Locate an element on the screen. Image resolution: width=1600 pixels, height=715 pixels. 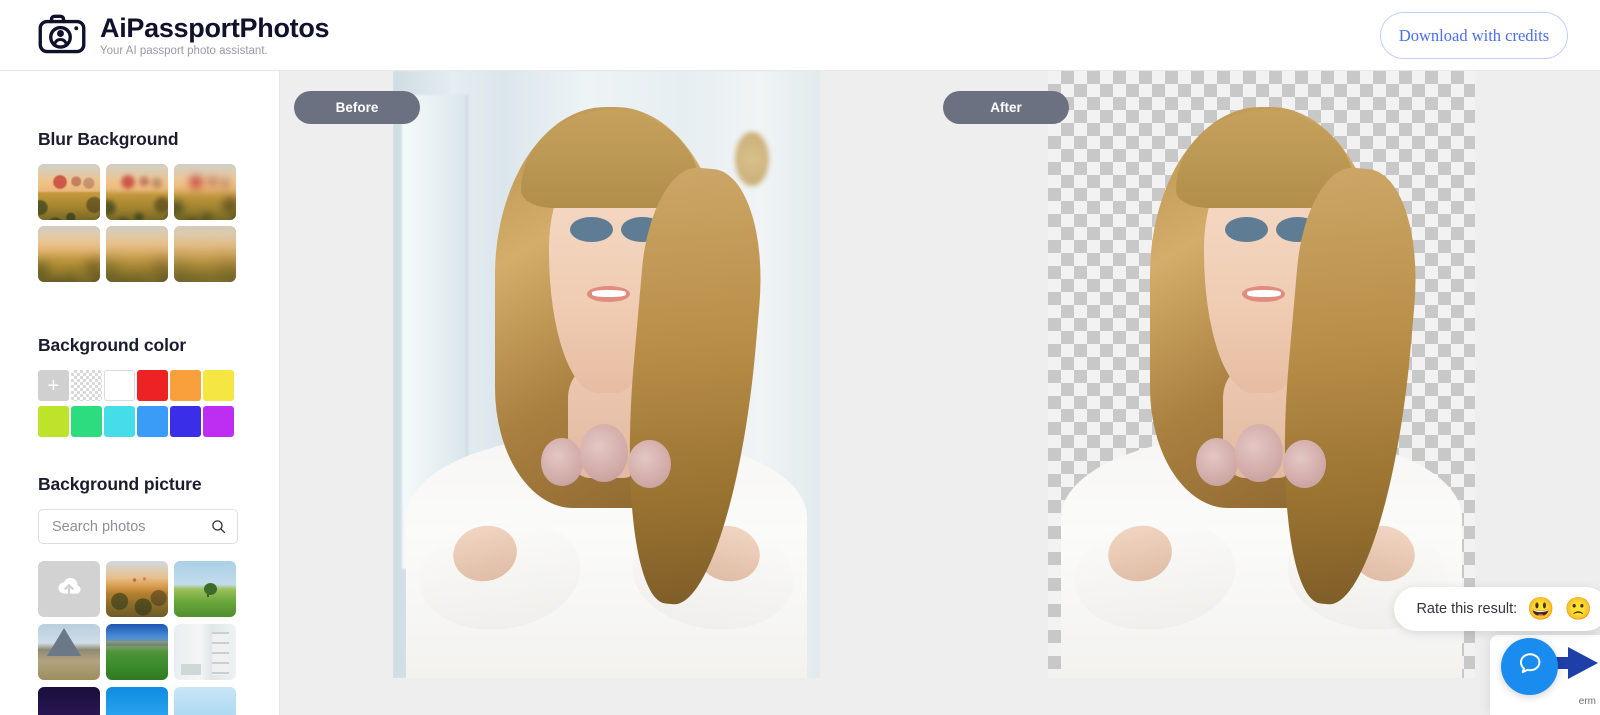
search-icon is located at coordinates (218, 526).